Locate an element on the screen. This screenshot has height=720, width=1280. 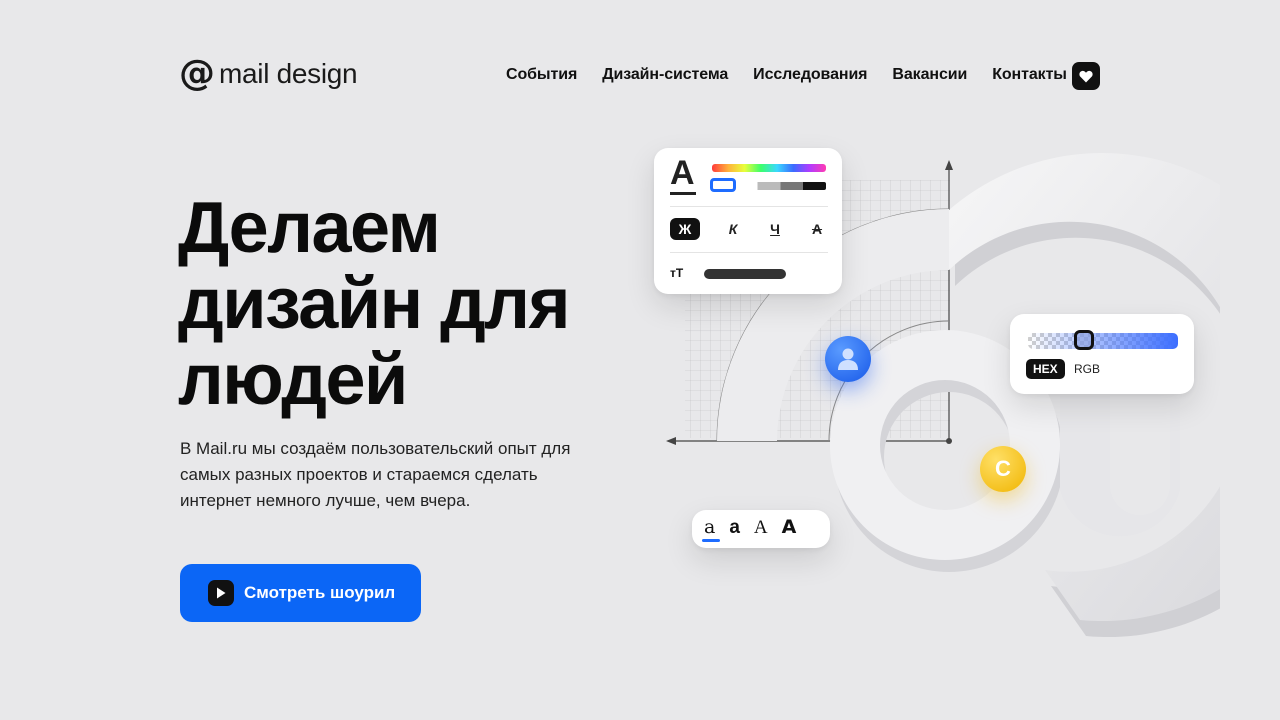
font-sample-serif: a is located at coordinates (709, 527).